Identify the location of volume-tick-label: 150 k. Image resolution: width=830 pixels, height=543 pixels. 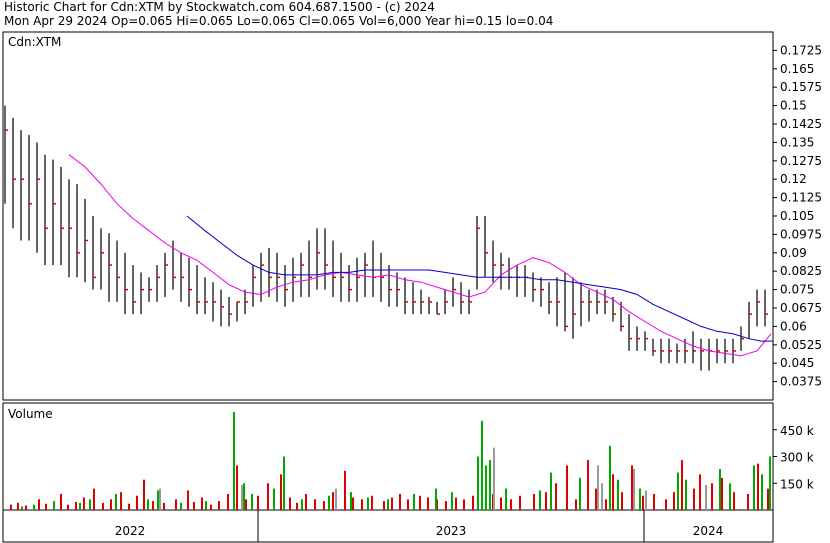
(797, 484).